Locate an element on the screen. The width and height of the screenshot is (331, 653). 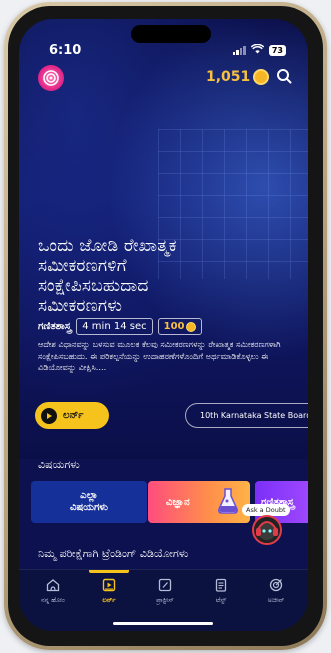
reward-badge: 100 is located at coordinates (180, 326).